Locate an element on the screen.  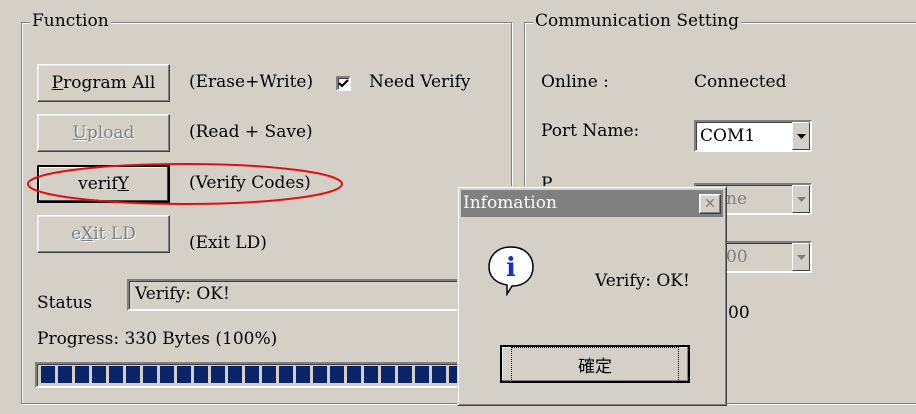
dialog-title: Infomation is located at coordinates (510, 203).